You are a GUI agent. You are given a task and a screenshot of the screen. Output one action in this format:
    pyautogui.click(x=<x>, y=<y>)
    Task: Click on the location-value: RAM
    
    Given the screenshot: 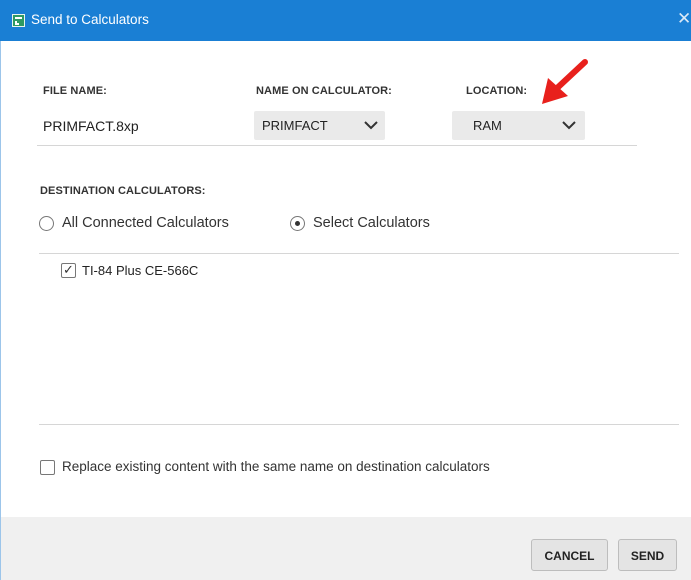 What is the action you would take?
    pyautogui.click(x=487, y=125)
    